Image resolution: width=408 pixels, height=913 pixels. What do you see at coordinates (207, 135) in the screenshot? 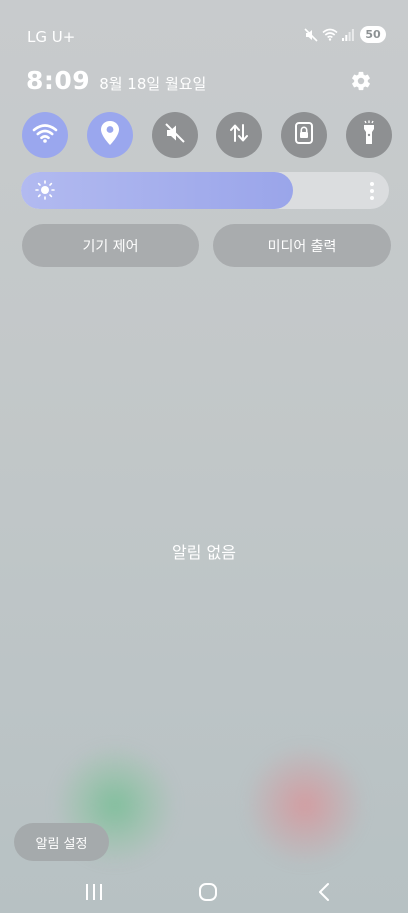
I see `quick-settings-row` at bounding box center [207, 135].